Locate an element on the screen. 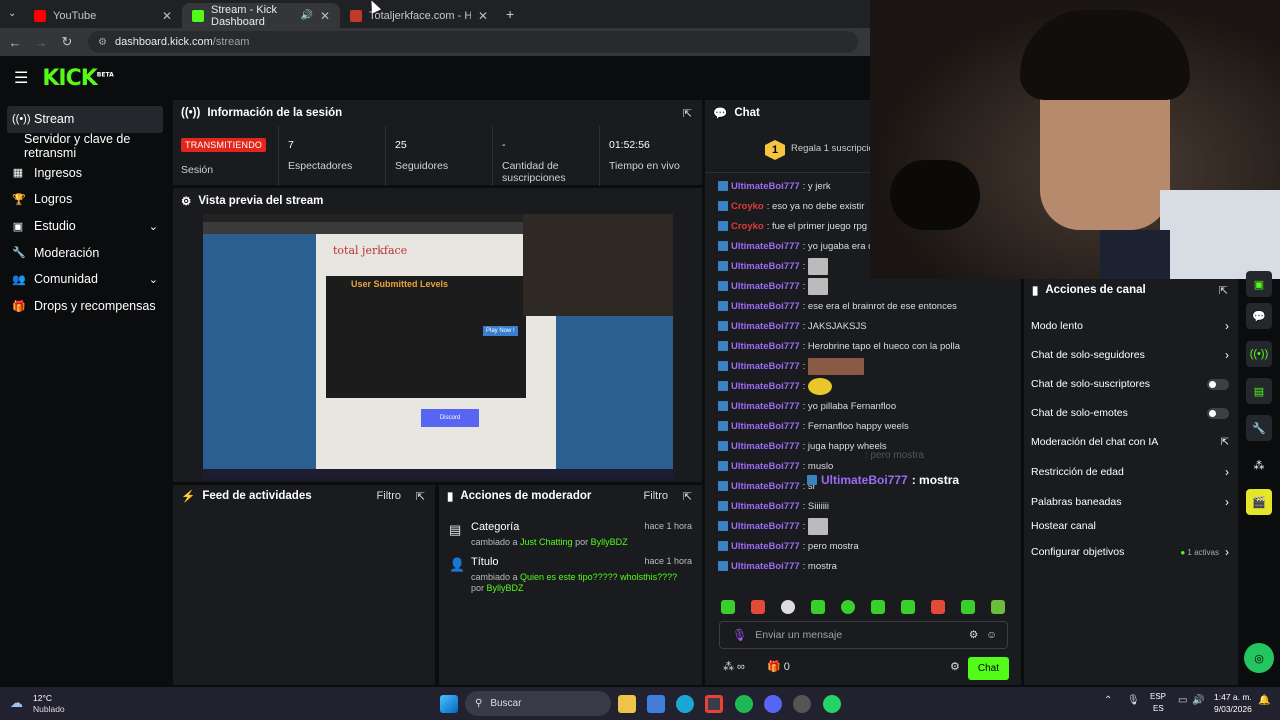  layout-icon: ▤ is located at coordinates (1259, 391).